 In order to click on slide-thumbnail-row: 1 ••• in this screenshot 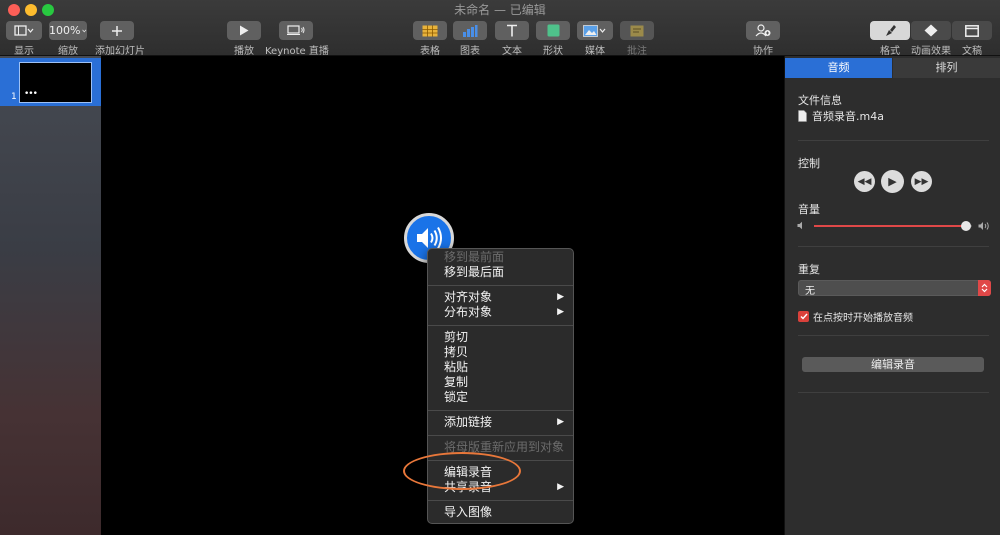, I will do `click(50, 82)`.